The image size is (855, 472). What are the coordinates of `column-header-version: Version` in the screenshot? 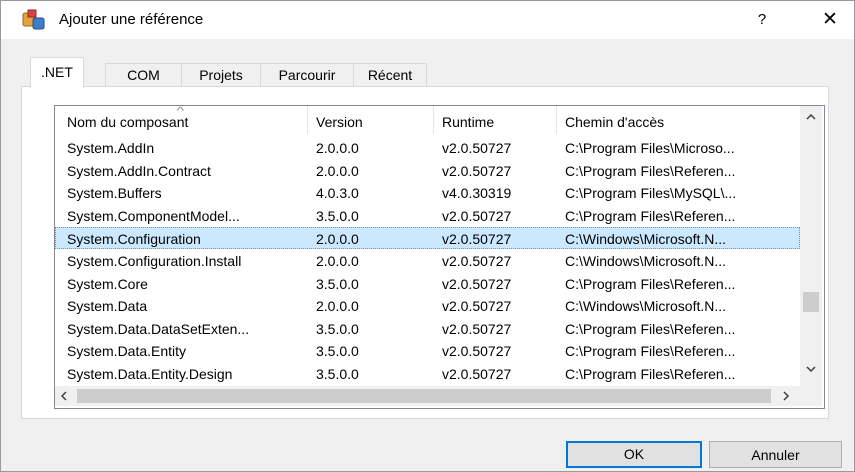 It's located at (371, 120).